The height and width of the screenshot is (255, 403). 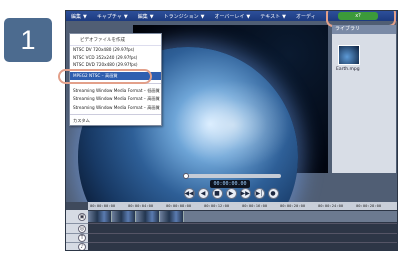 What do you see at coordinates (82, 217) in the screenshot?
I see `film-icon: ▣` at bounding box center [82, 217].